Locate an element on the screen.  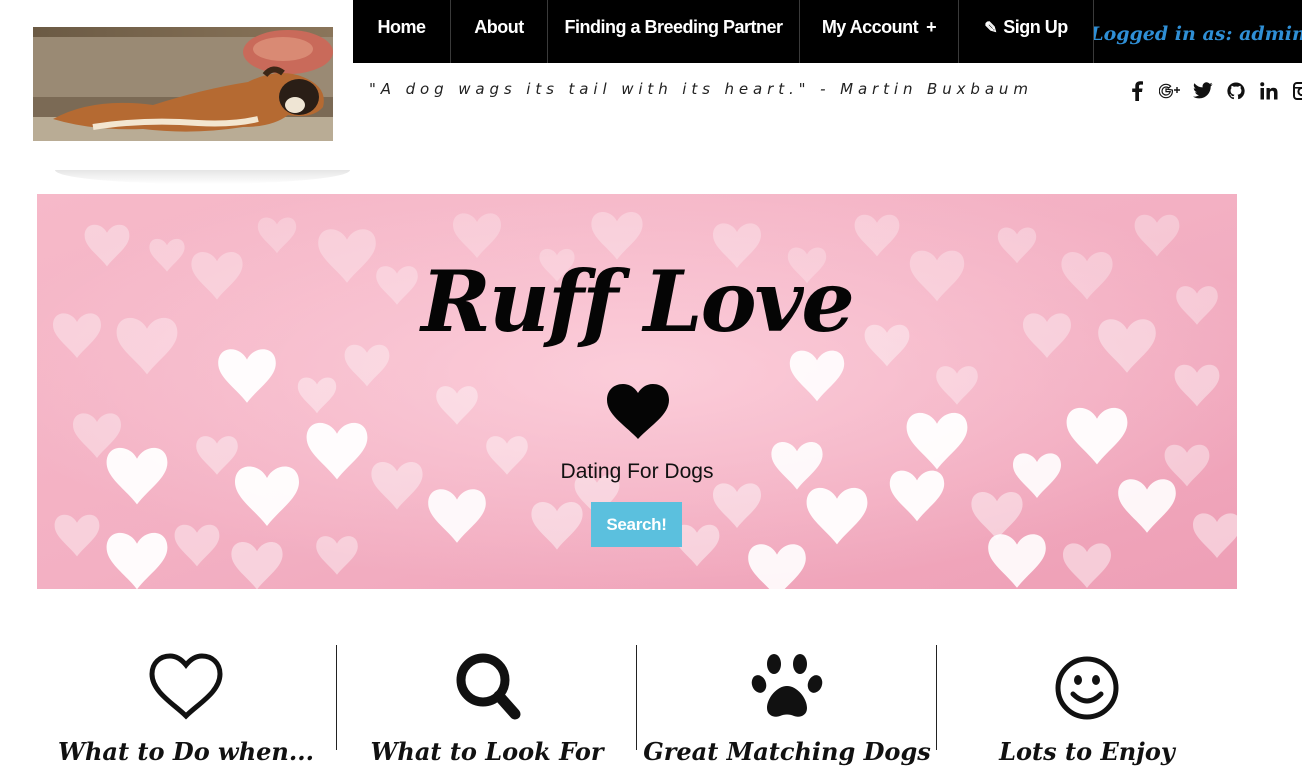
site-logo is located at coordinates (183, 84).